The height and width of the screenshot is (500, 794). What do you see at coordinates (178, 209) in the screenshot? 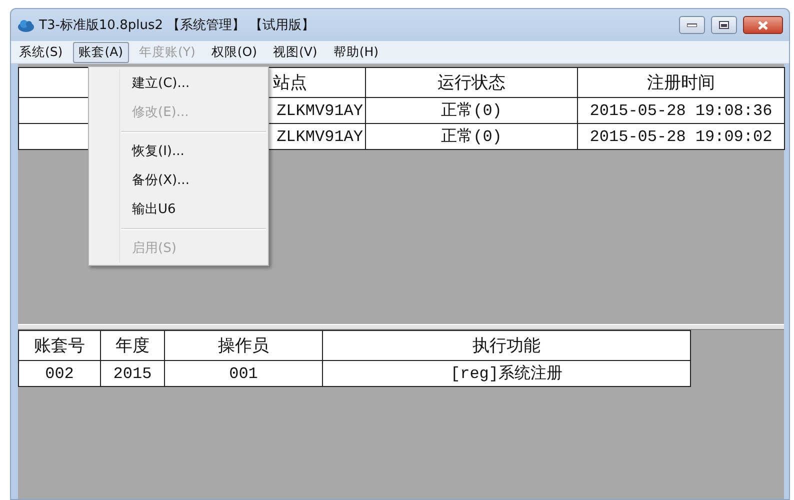
I see `dropdown-menu-item: 输出U6` at bounding box center [178, 209].